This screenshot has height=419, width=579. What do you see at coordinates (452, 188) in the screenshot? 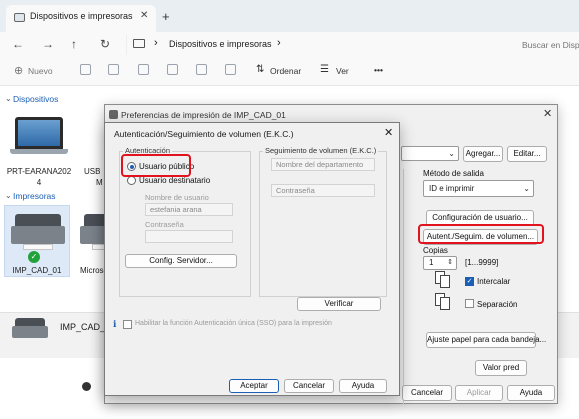
I see `metodo-value: ID e imprimir` at bounding box center [452, 188].